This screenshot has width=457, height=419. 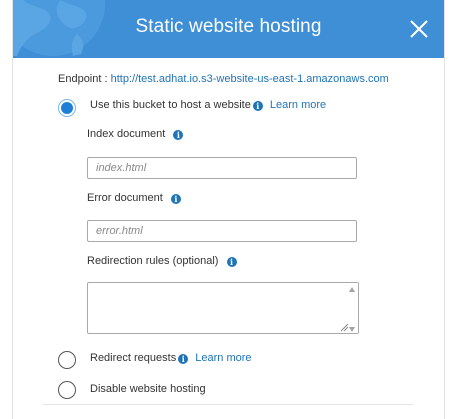 I want to click on footer-divider, so click(x=228, y=404).